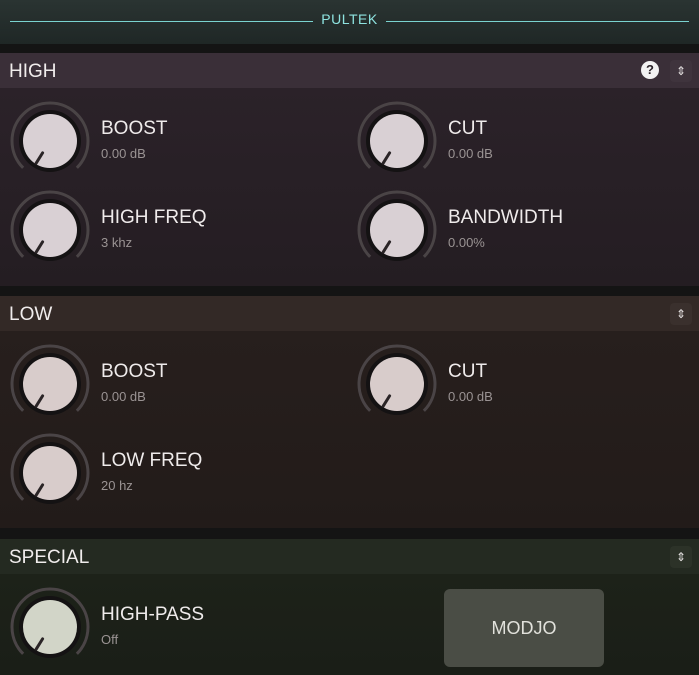 The height and width of the screenshot is (675, 699). I want to click on high-bandwidth-label: BANDWIDTH, so click(506, 217).